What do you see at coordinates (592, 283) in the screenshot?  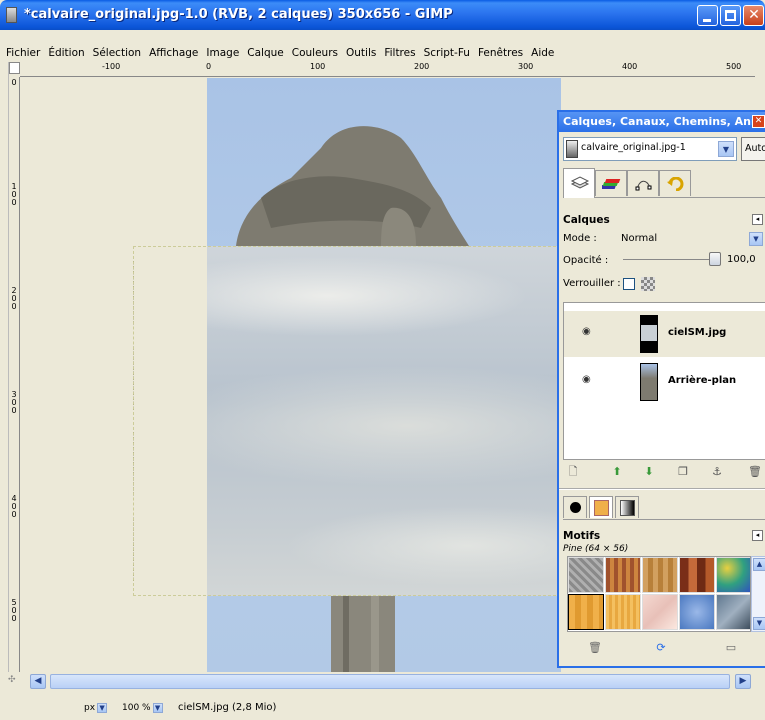 I see `lock-label: Verrouiller :` at bounding box center [592, 283].